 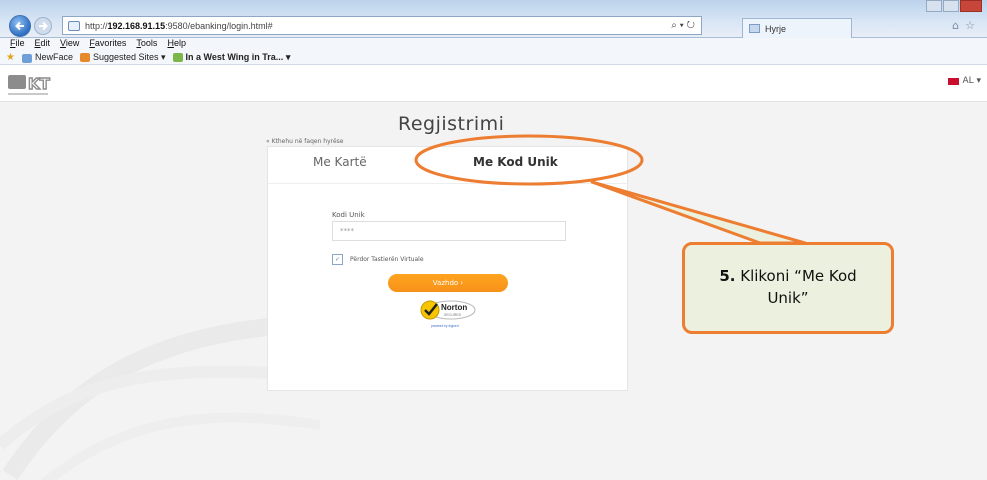 I want to click on callout-text: Klikoni “Me Kod Unik”, so click(x=798, y=287).